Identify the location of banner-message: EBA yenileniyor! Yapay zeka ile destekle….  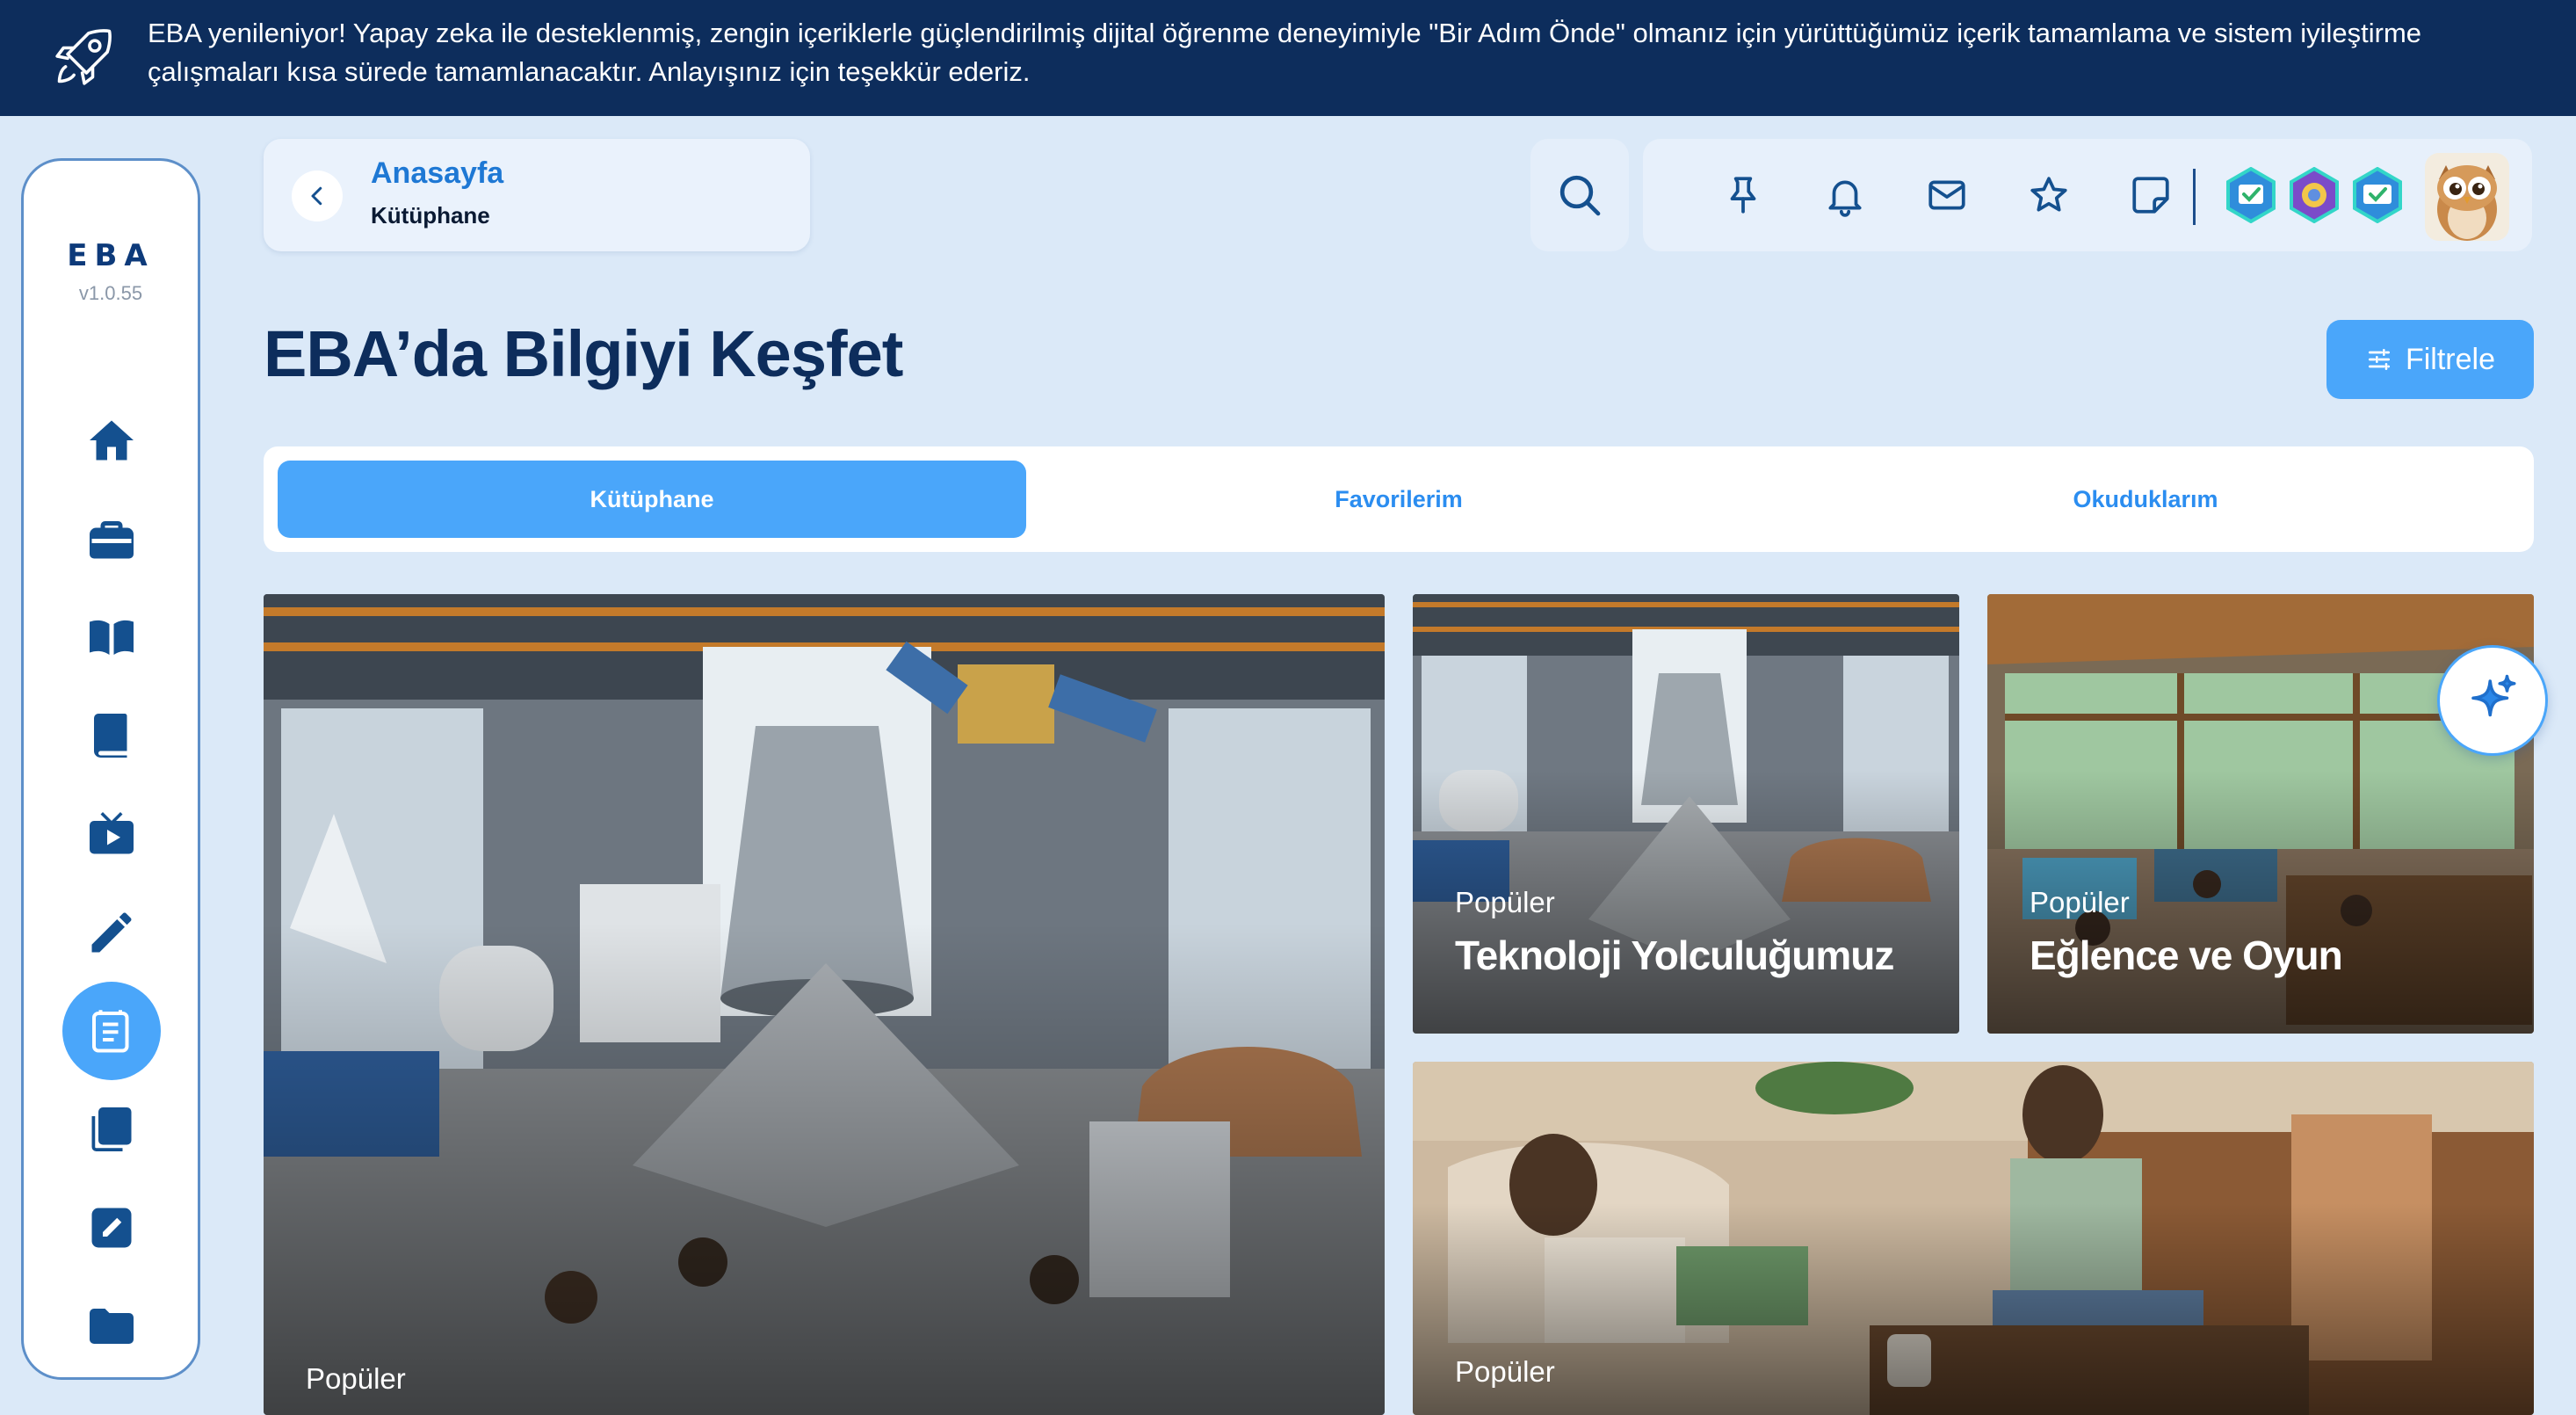
(1285, 53).